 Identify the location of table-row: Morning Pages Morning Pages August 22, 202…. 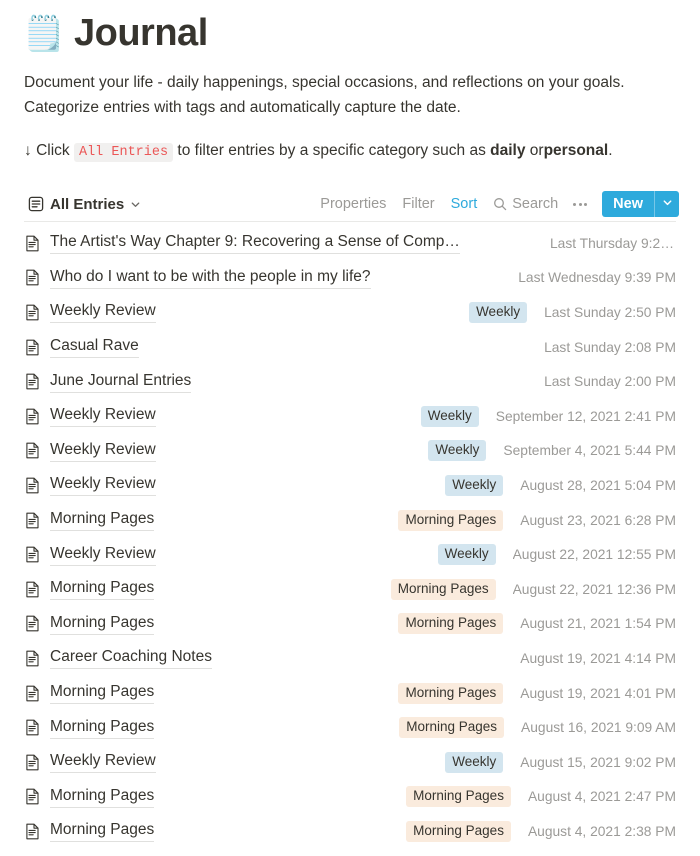
(350, 589).